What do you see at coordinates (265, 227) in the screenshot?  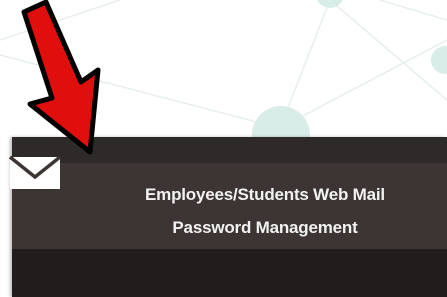 I see `menu-item-label-line2: Password Management` at bounding box center [265, 227].